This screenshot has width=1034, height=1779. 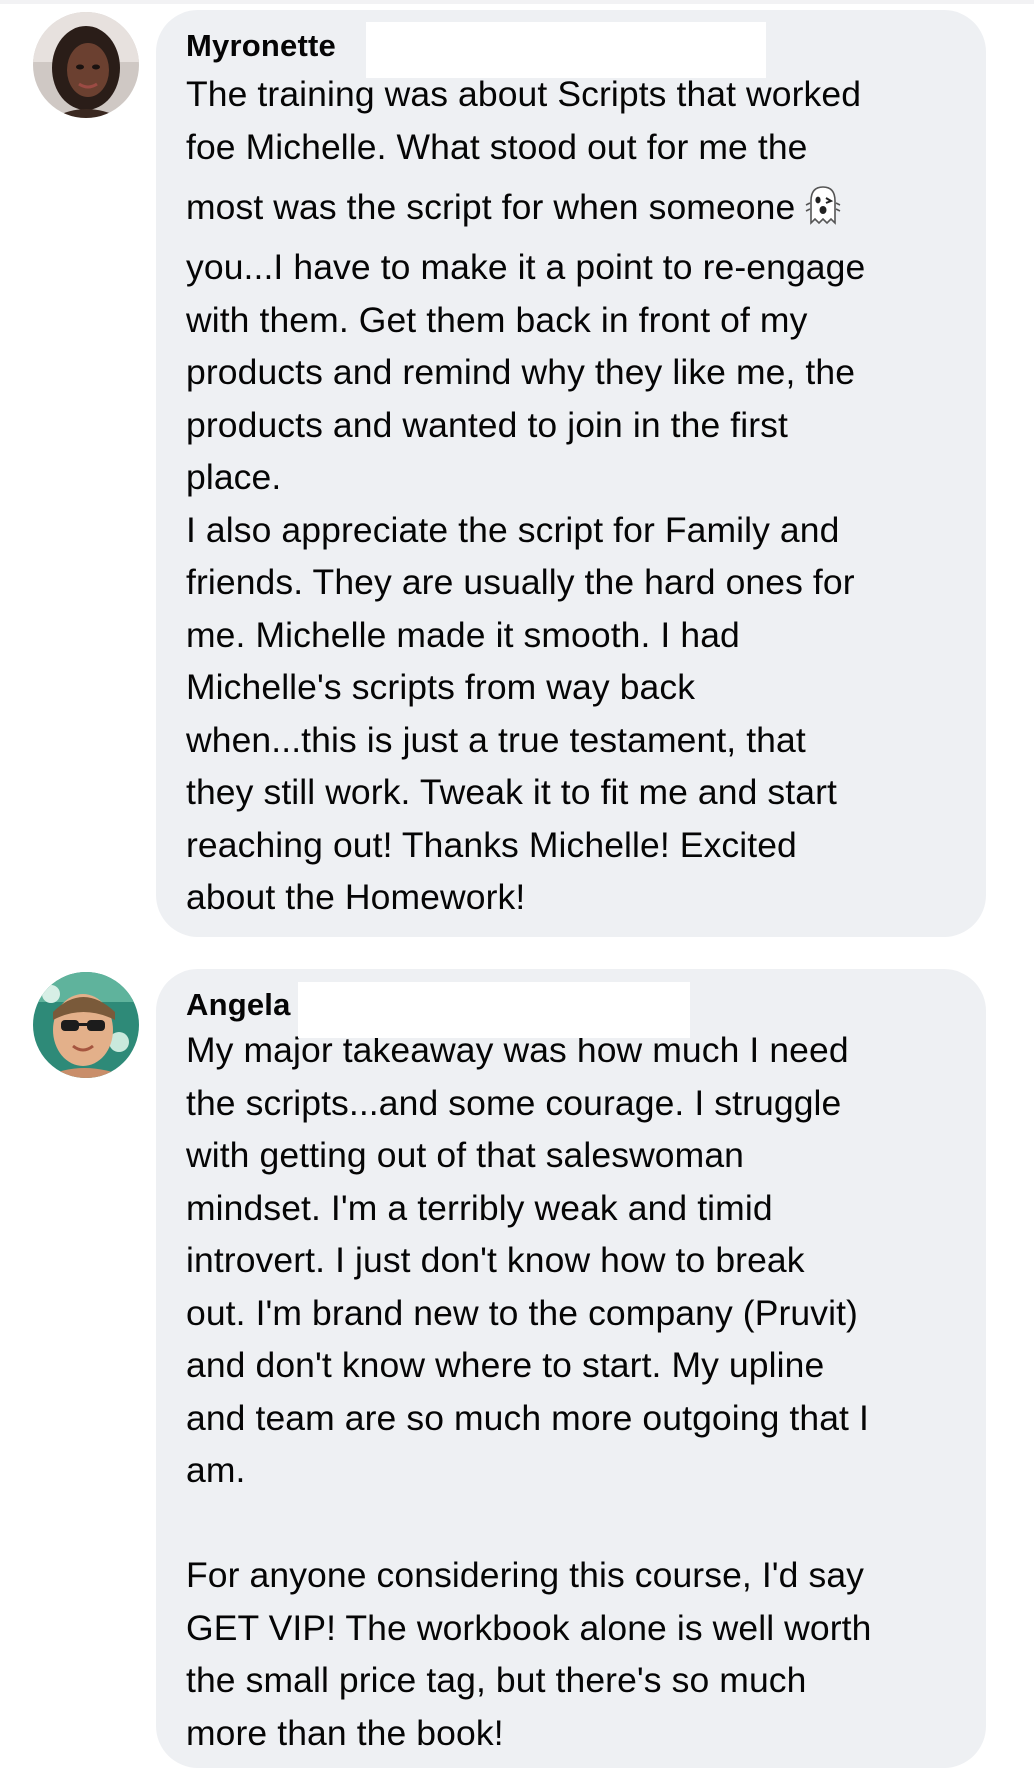 I want to click on comment-line: about the Homework!, so click(x=356, y=897).